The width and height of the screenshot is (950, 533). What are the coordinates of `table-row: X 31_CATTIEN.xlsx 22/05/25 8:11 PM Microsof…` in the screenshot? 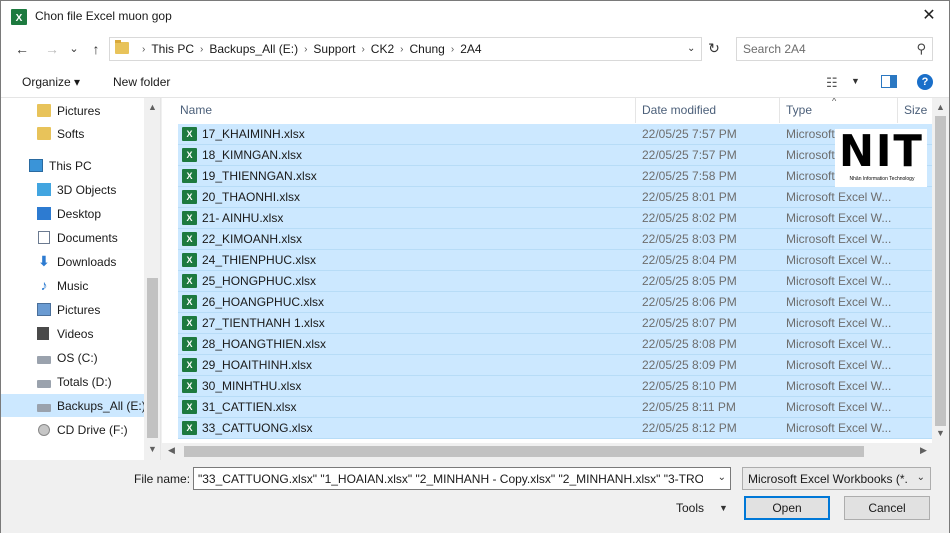 It's located at (555, 407).